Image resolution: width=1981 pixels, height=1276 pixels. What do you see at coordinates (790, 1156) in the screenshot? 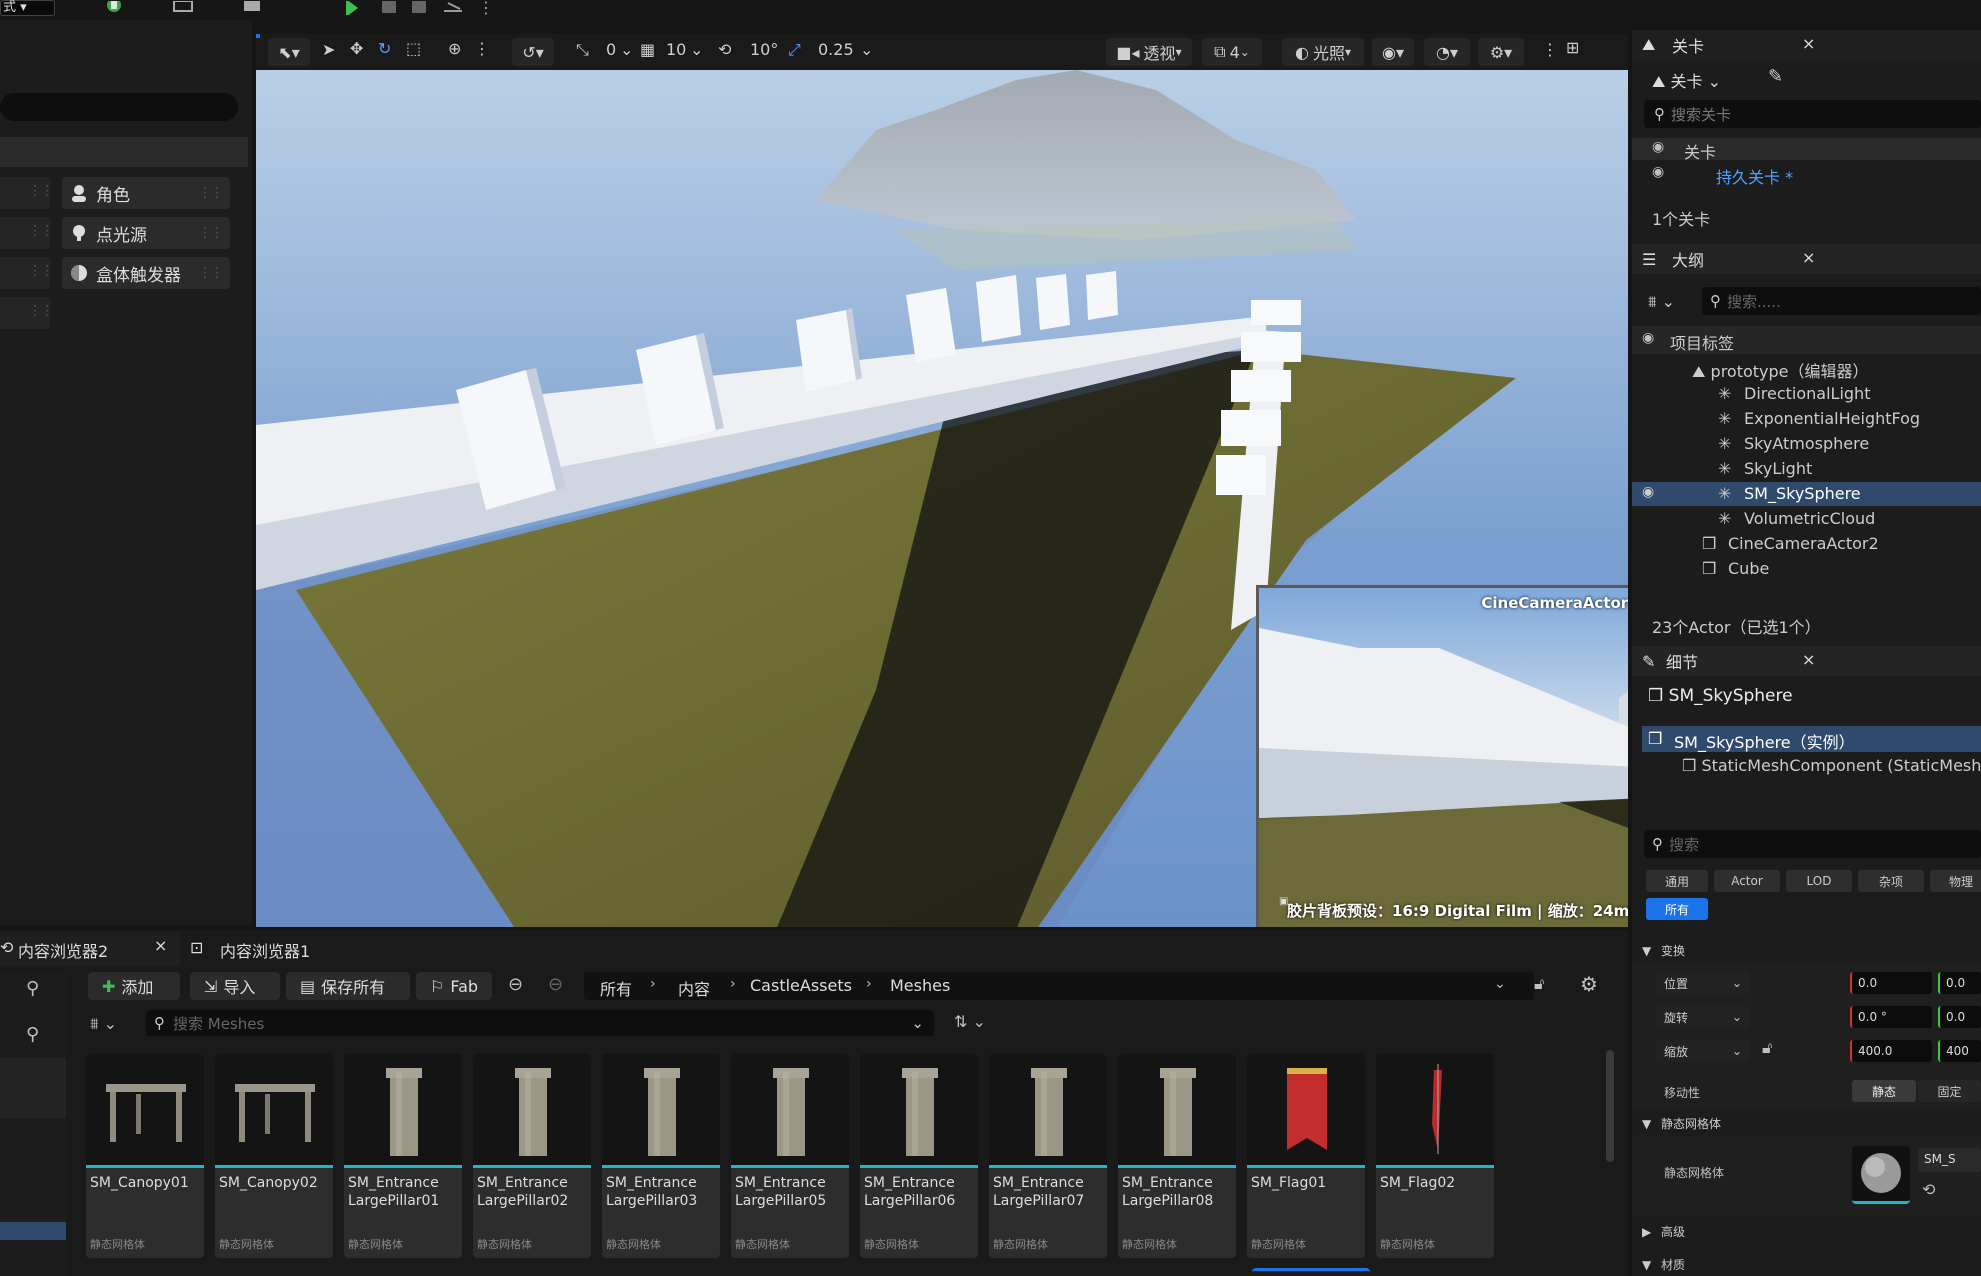
I see `asset-tile: SM_Entrance LargePillar05 静态网格体` at bounding box center [790, 1156].